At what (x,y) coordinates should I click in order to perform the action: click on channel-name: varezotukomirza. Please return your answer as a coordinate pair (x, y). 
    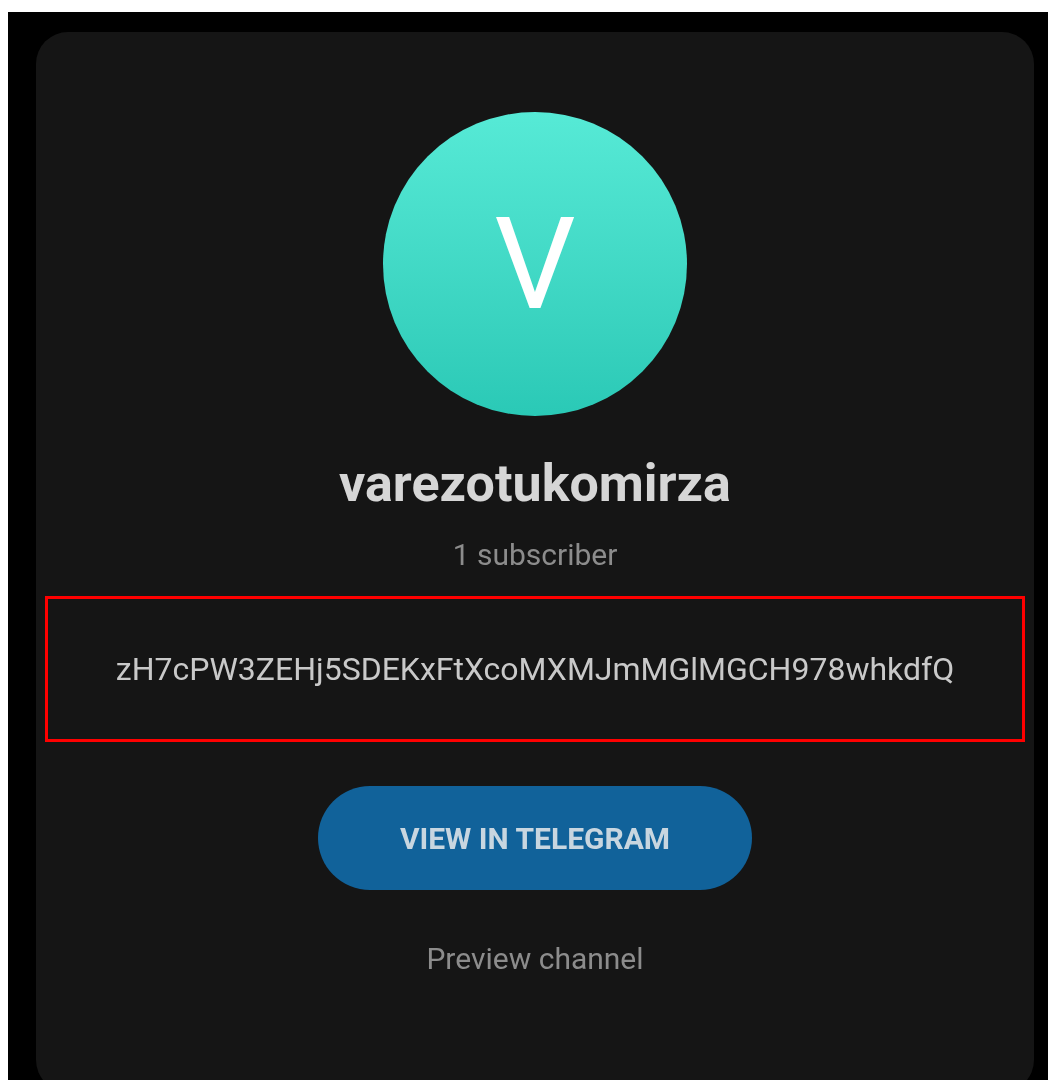
    Looking at the image, I should click on (535, 484).